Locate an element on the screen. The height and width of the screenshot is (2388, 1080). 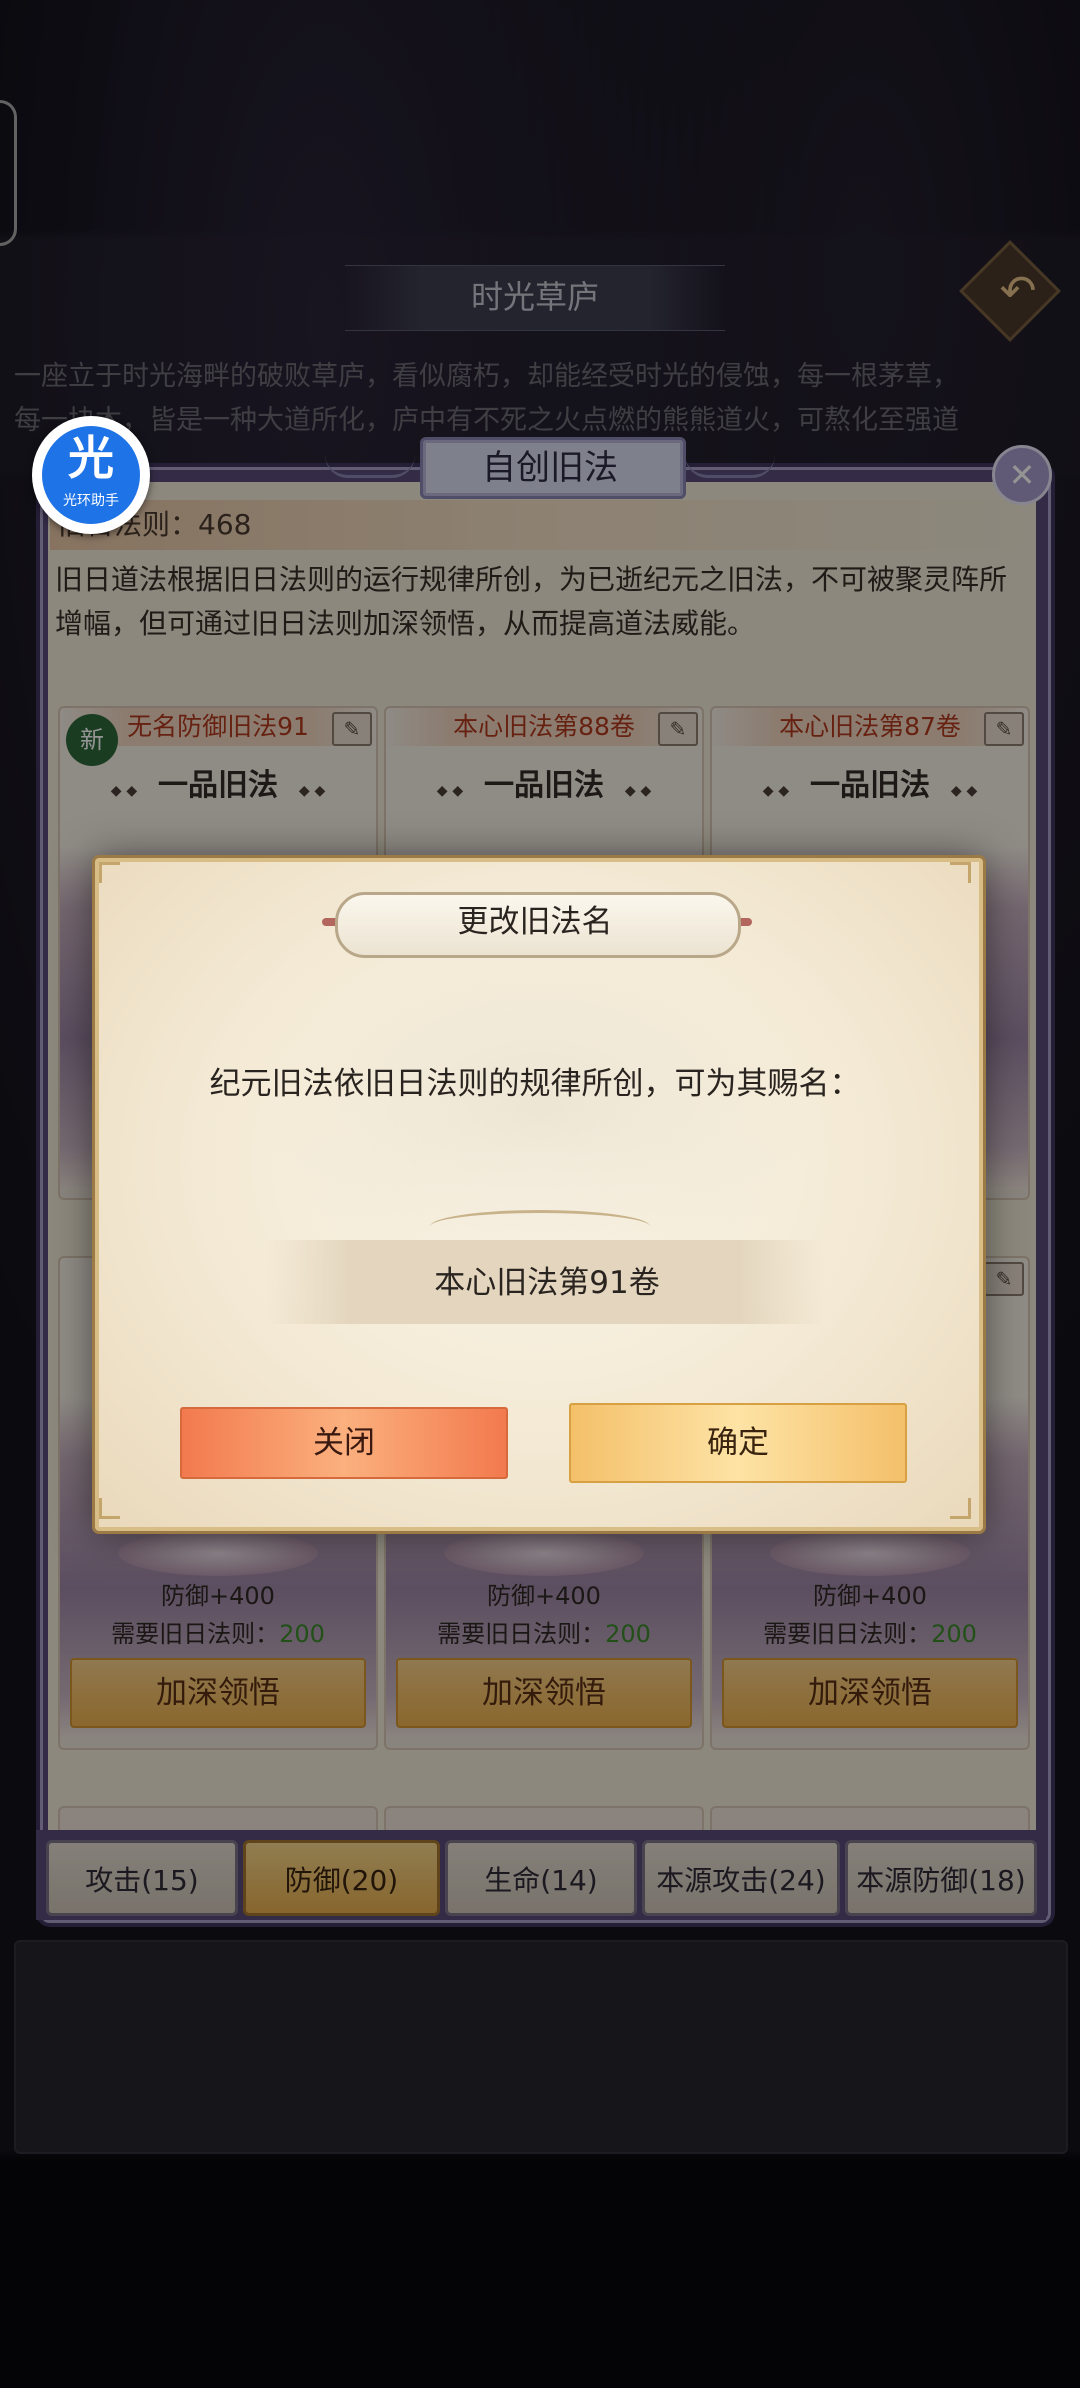
name-field-ornament is located at coordinates (540, 1226).